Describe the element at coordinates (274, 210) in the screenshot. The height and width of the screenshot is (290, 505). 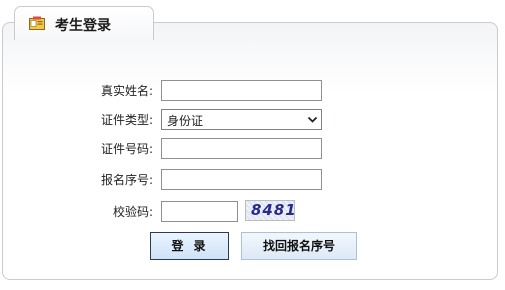
I see `captcha-code: 8481` at that location.